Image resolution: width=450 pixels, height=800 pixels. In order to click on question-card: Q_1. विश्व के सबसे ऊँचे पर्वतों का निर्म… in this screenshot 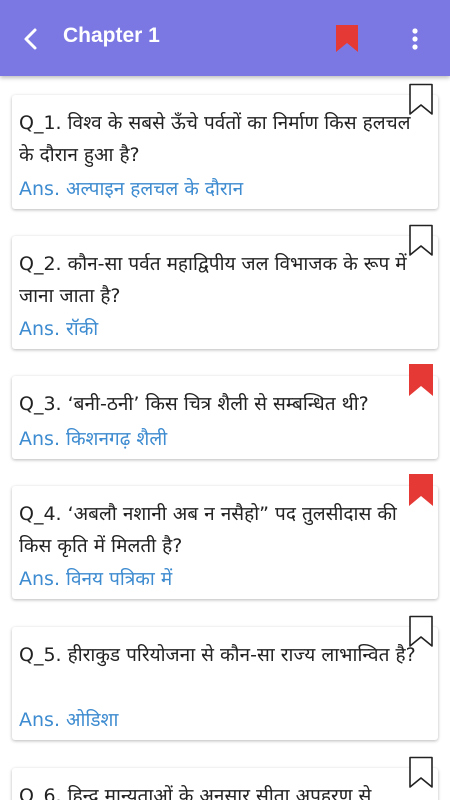, I will do `click(225, 146)`.